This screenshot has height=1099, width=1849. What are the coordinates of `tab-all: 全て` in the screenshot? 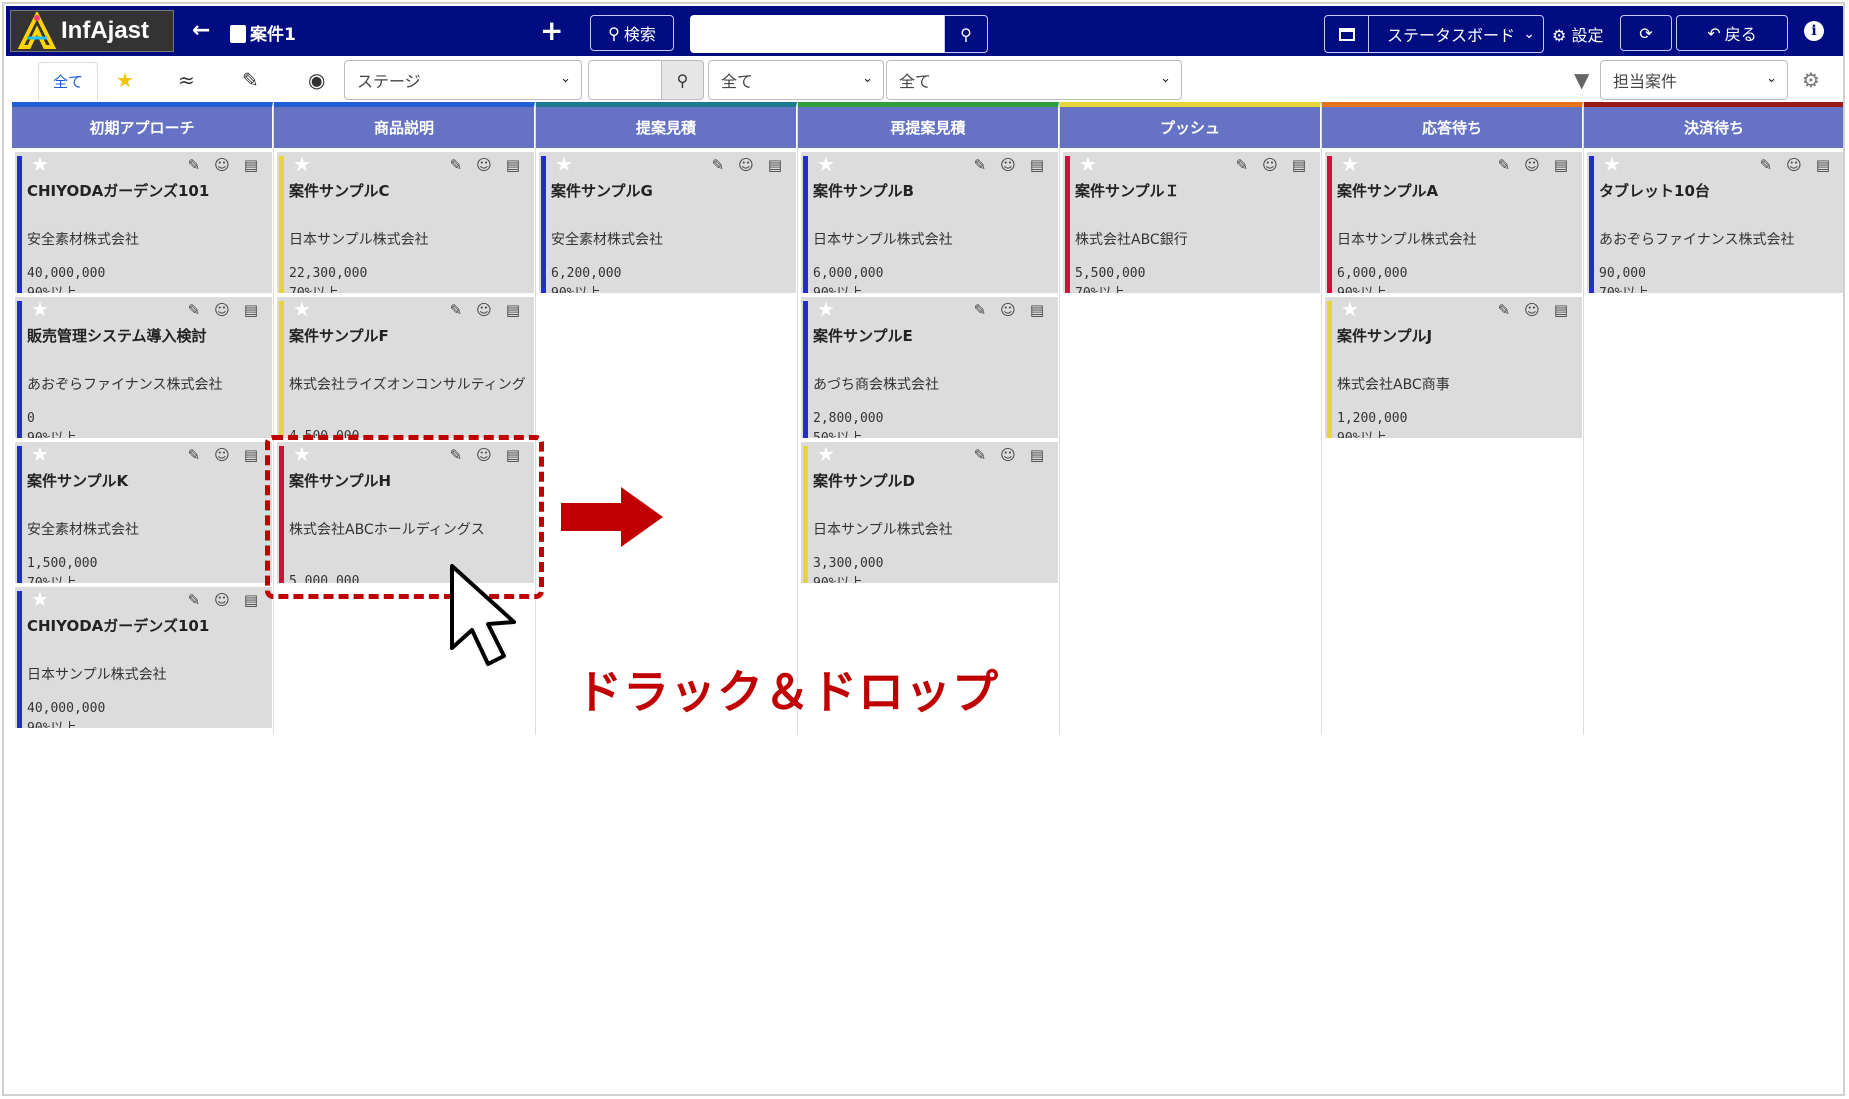 It's located at (68, 81).